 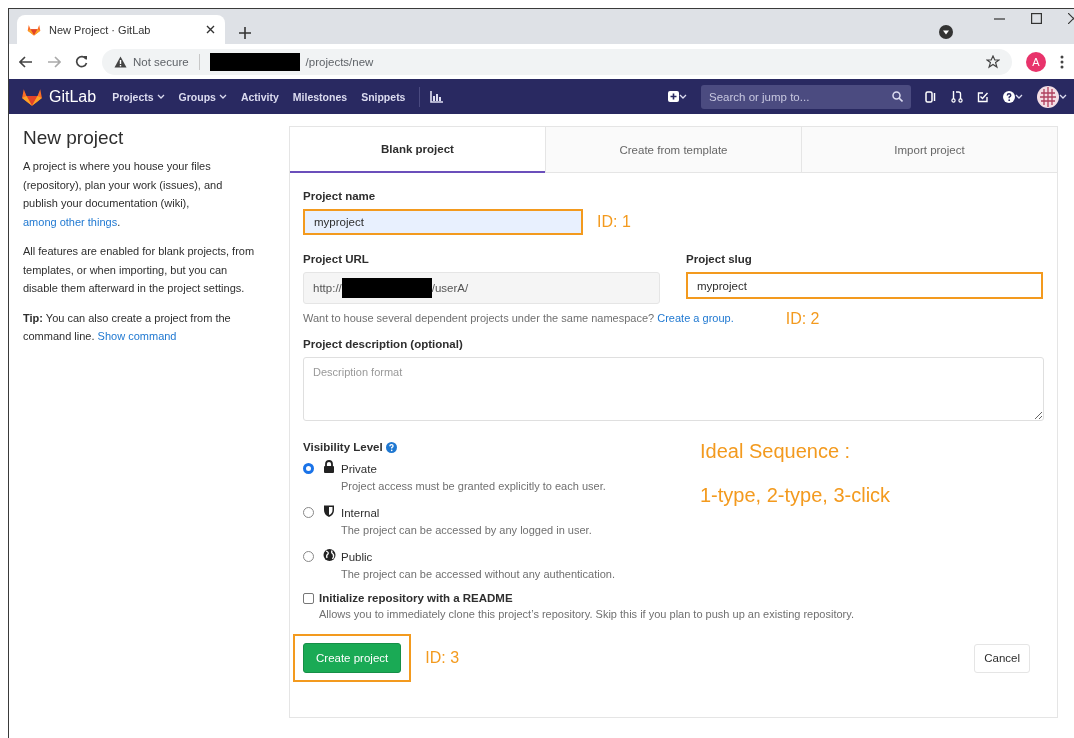 What do you see at coordinates (957, 96) in the screenshot?
I see `merge-request-icon` at bounding box center [957, 96].